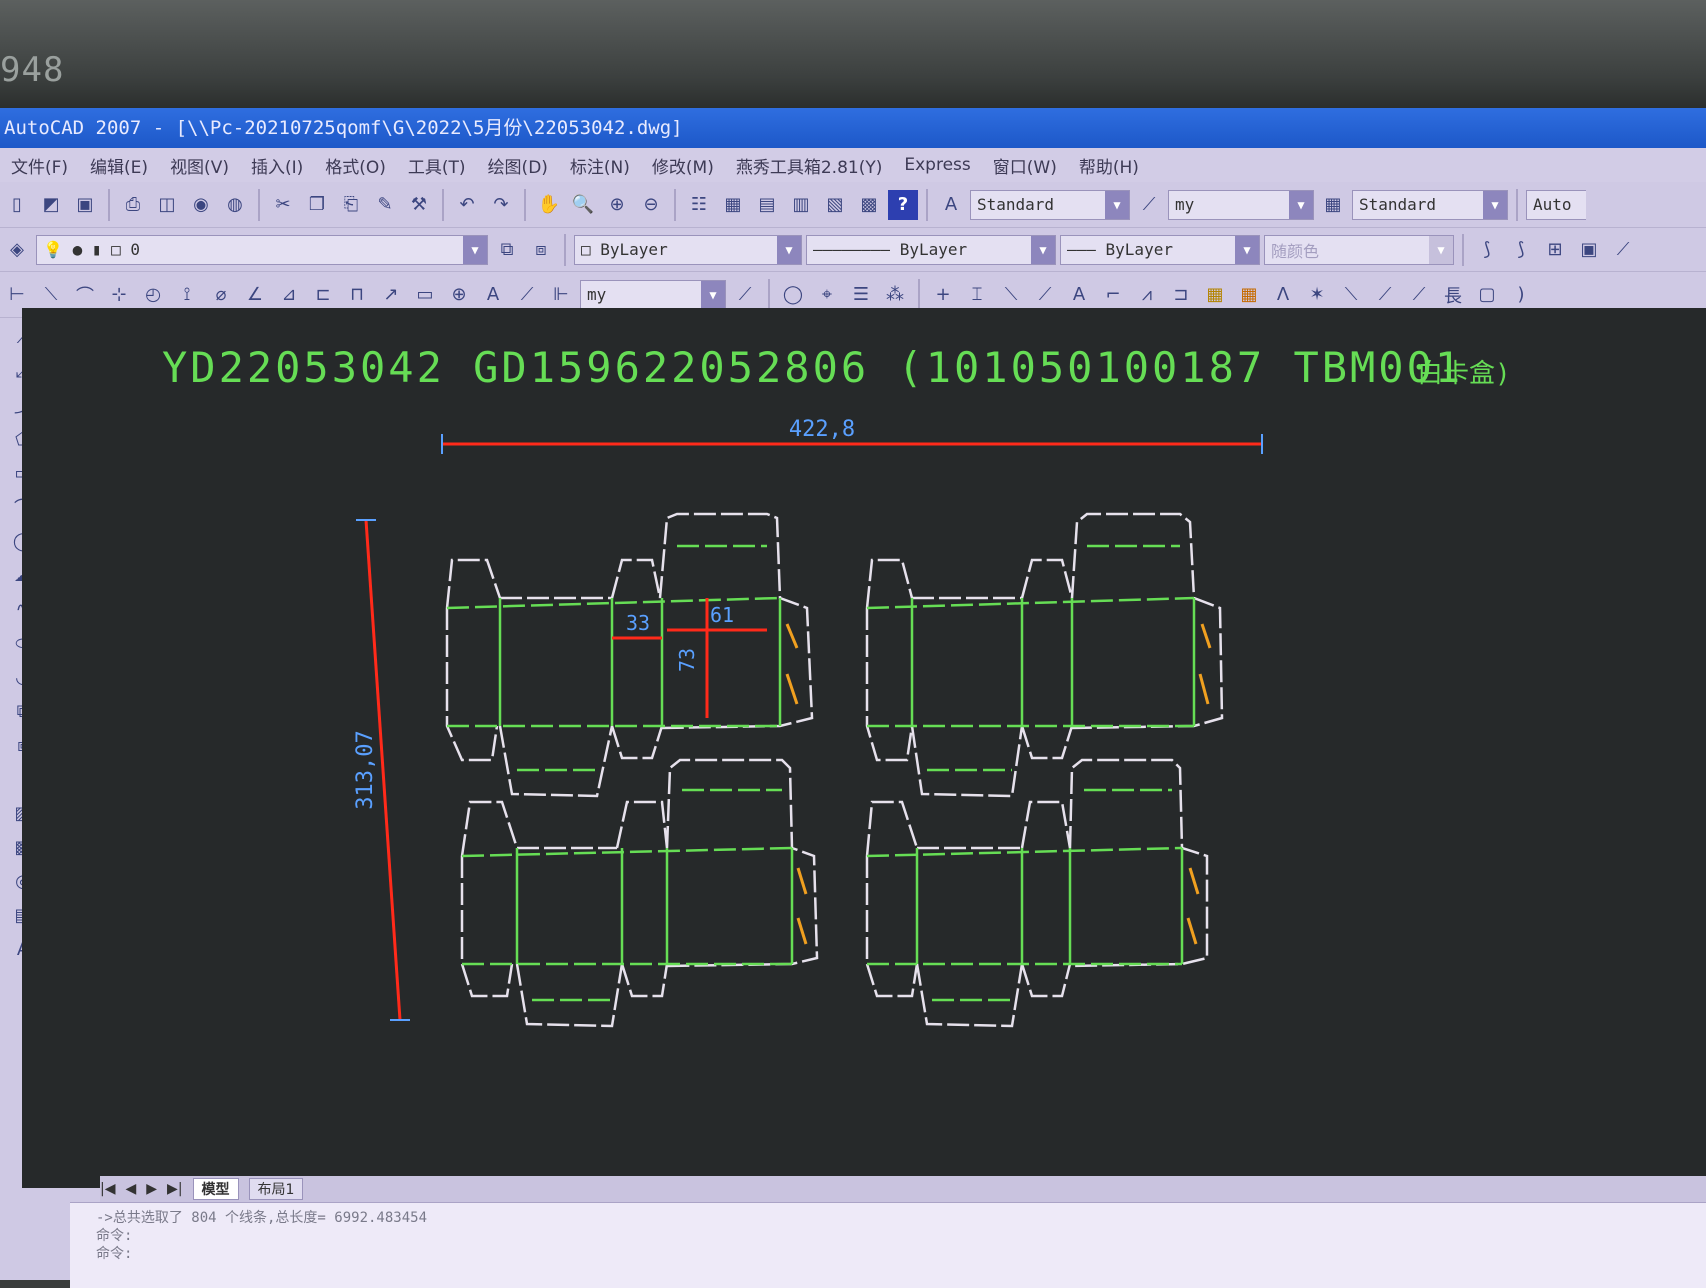 This screenshot has width=1706, height=1288. What do you see at coordinates (583, 205) in the screenshot?
I see `zoom-realtime-icon: 🔍` at bounding box center [583, 205].